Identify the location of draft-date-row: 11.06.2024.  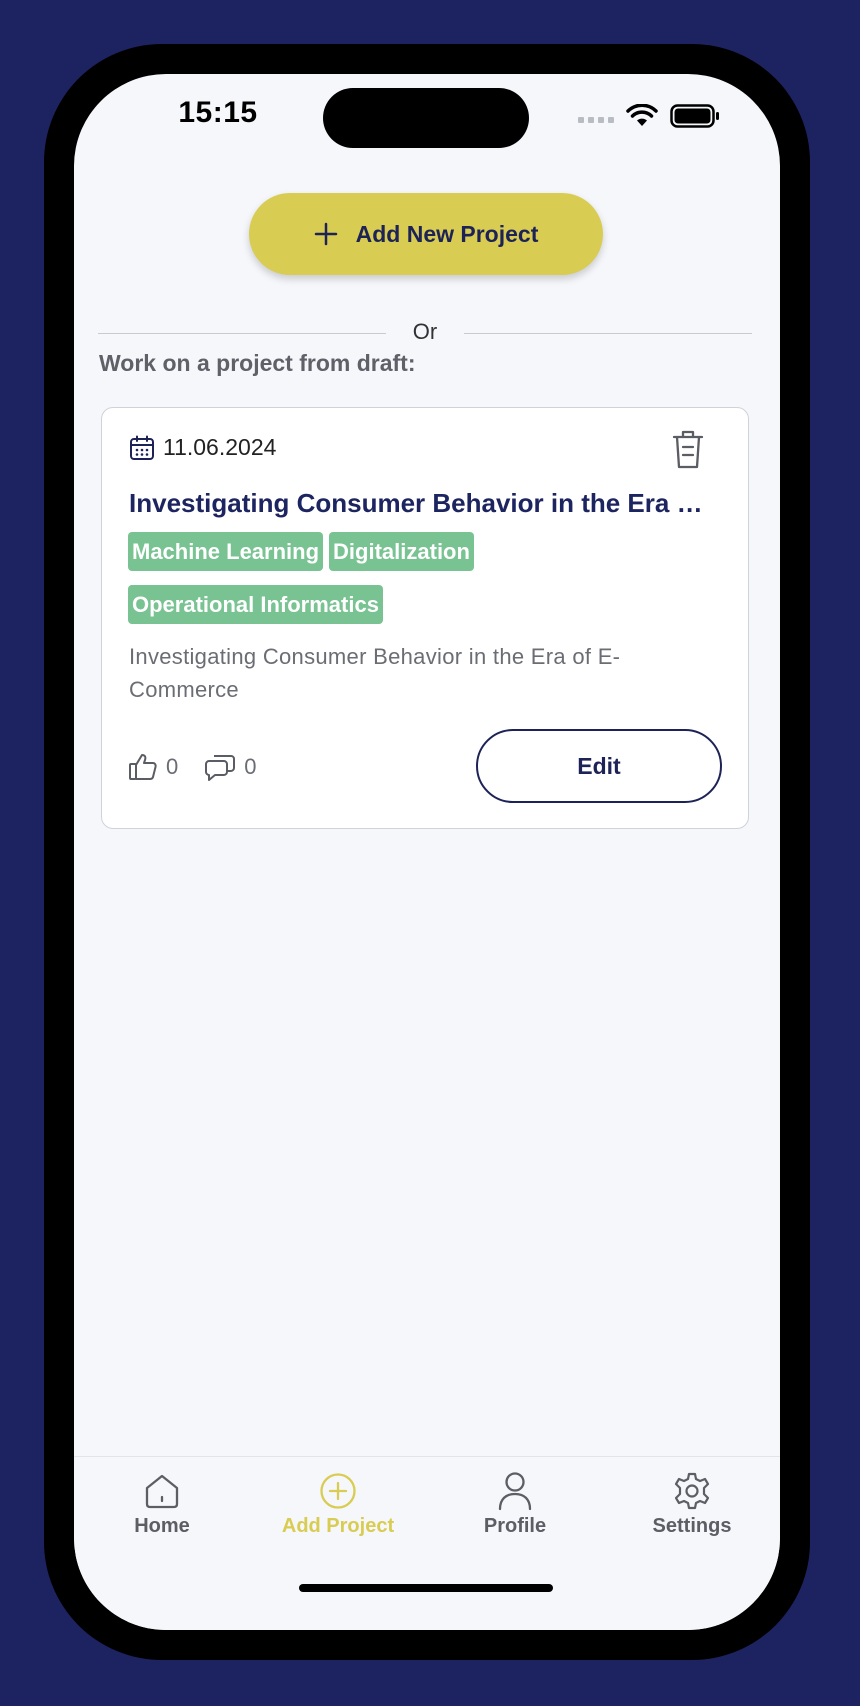
(202, 447).